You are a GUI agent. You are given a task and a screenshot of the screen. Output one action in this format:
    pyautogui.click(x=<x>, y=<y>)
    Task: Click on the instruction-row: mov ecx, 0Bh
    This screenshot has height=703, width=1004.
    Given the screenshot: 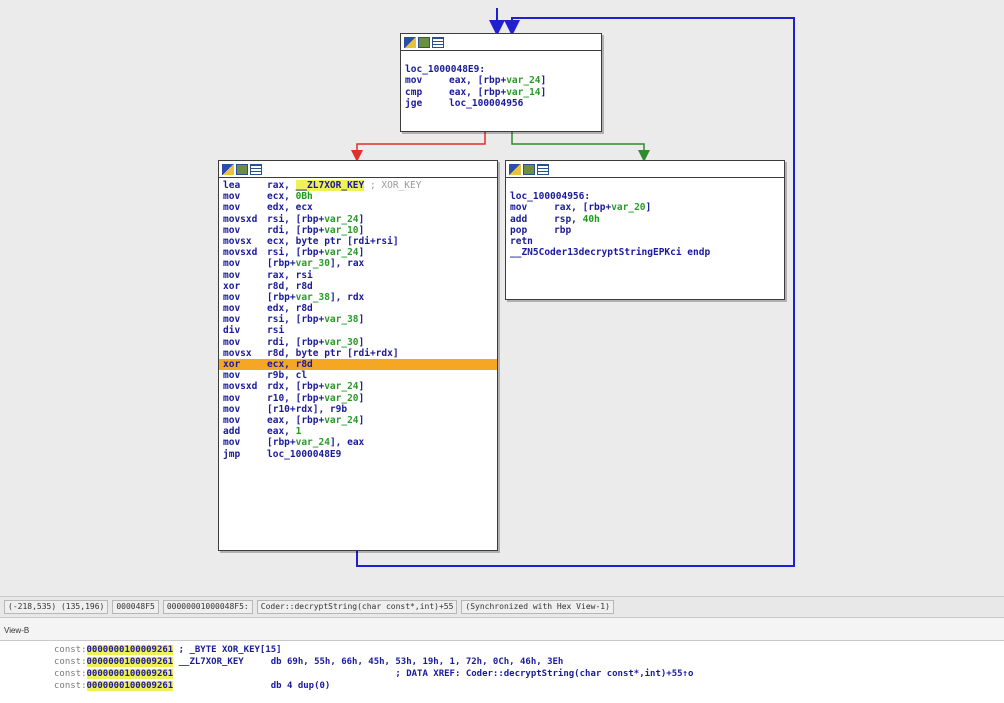 What is the action you would take?
    pyautogui.click(x=358, y=196)
    